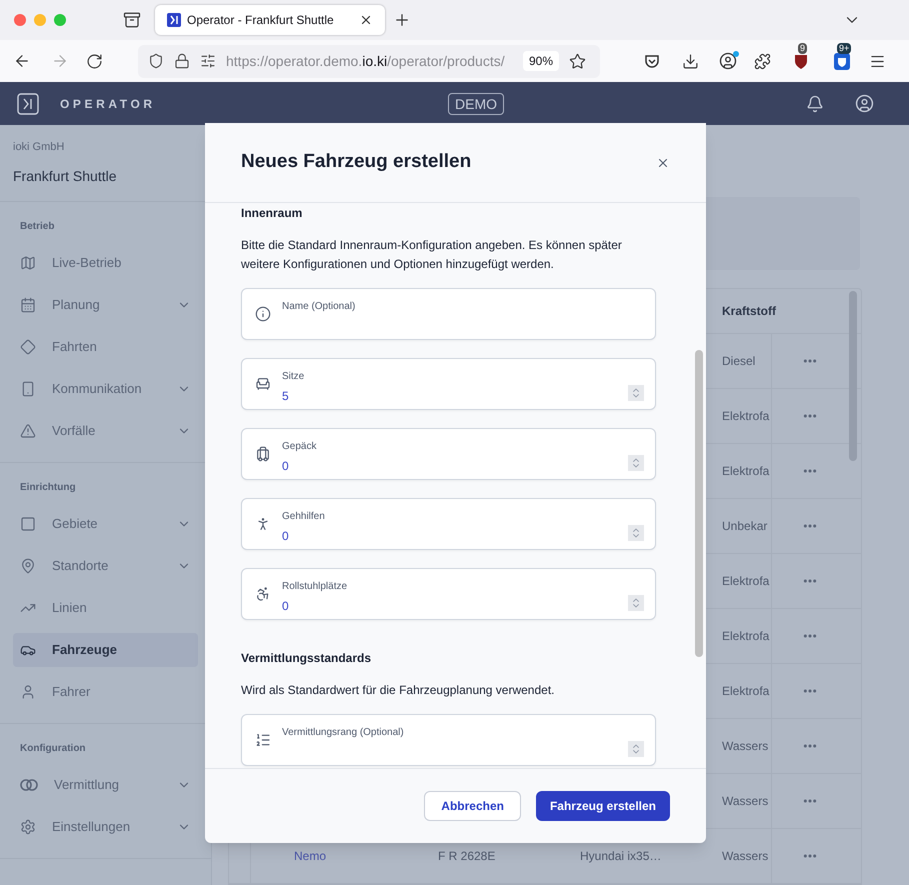  Describe the element at coordinates (208, 61) in the screenshot. I see `permissions-icon` at that location.